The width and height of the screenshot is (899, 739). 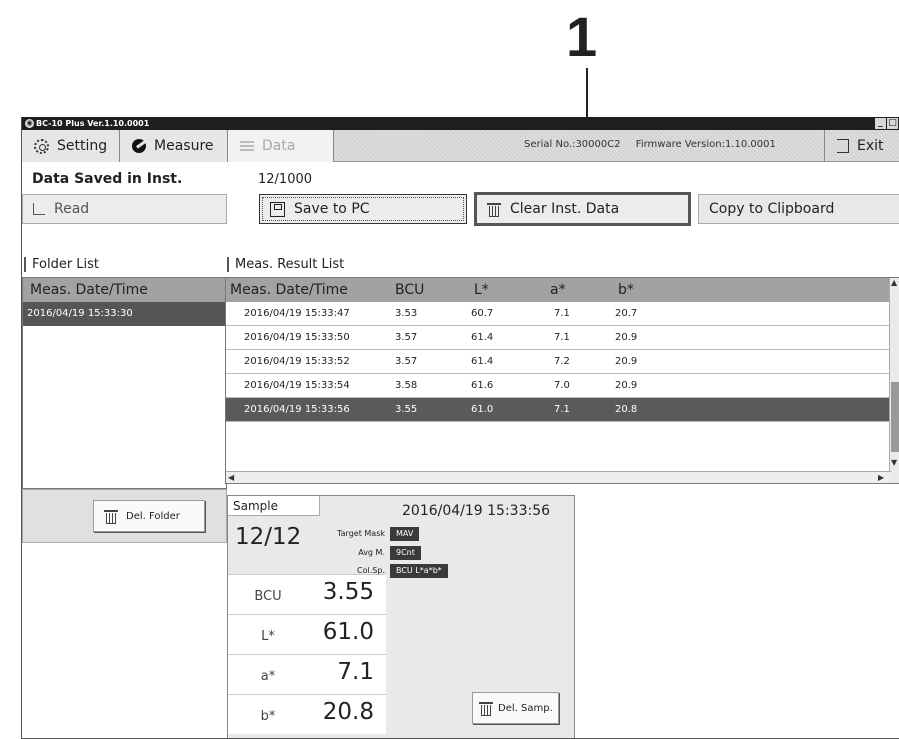 What do you see at coordinates (894, 380) in the screenshot?
I see `vertical-scrollbar: ▲ ▼` at bounding box center [894, 380].